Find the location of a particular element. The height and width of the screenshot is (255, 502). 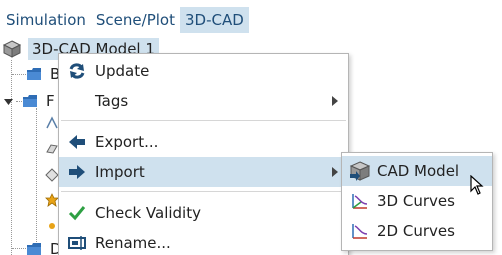

menu-item-label: Update is located at coordinates (122, 71).